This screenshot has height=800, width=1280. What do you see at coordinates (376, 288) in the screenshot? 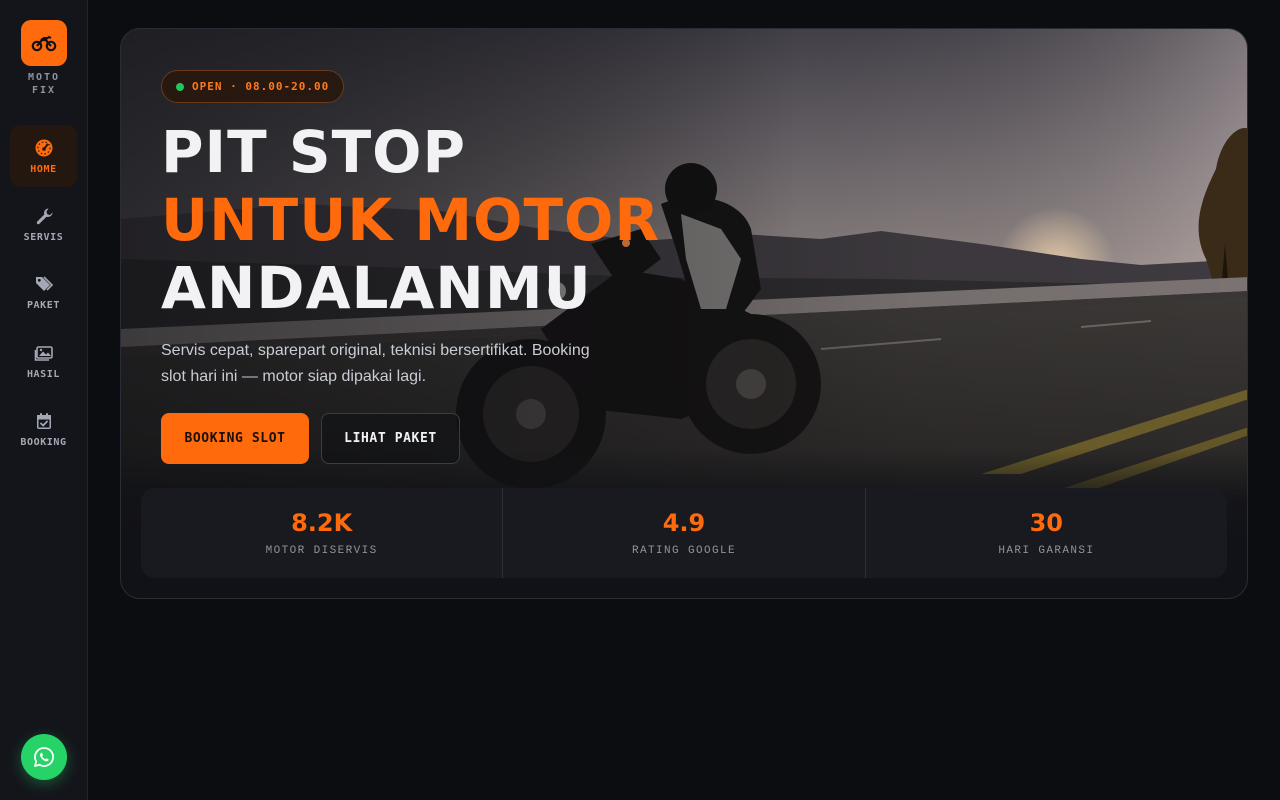
I see `hero-title-line-3: ANDALANMU` at bounding box center [376, 288].